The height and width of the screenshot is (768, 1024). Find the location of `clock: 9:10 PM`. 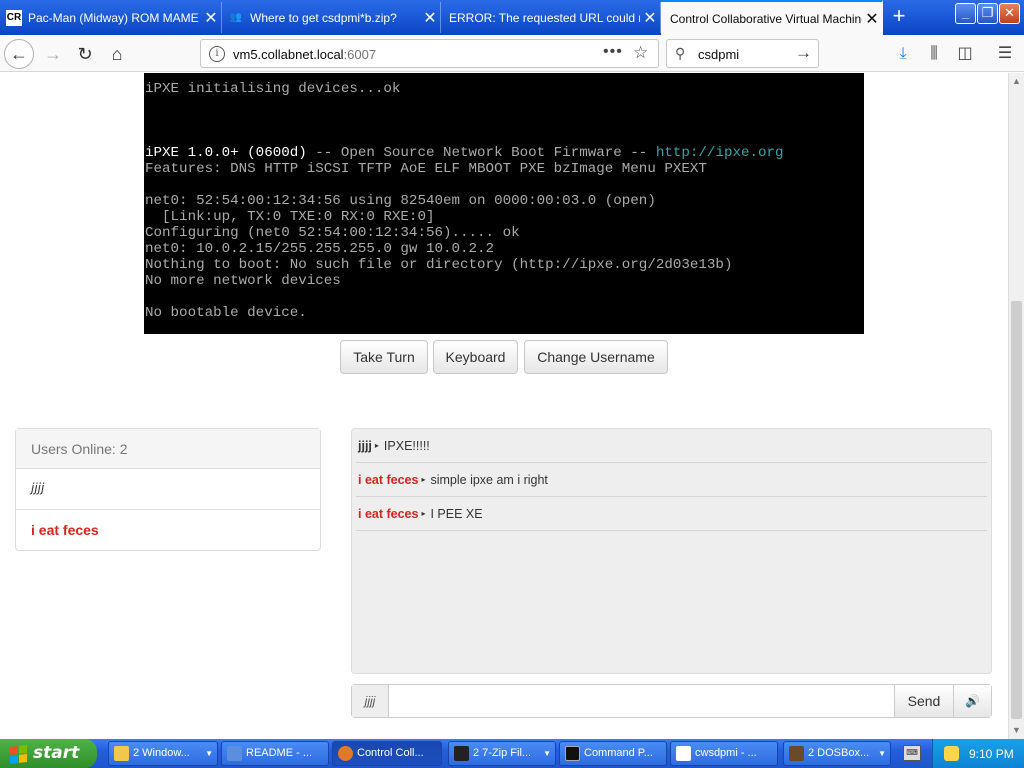

clock: 9:10 PM is located at coordinates (991, 754).